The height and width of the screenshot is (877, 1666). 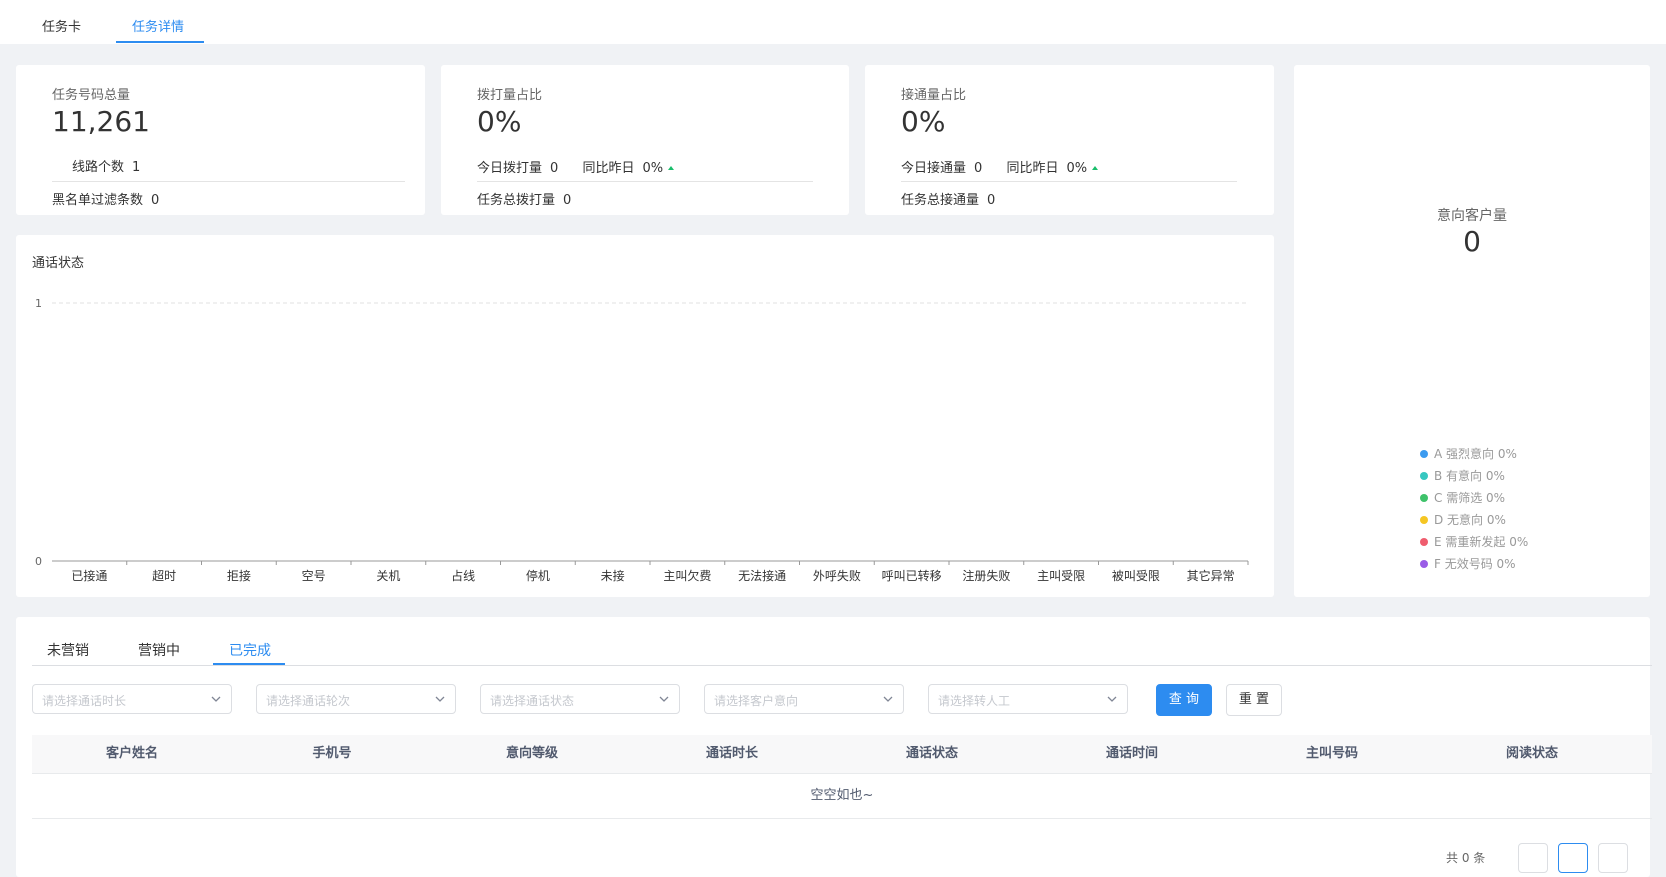 I want to click on reset-button: 重 置, so click(x=1254, y=700).